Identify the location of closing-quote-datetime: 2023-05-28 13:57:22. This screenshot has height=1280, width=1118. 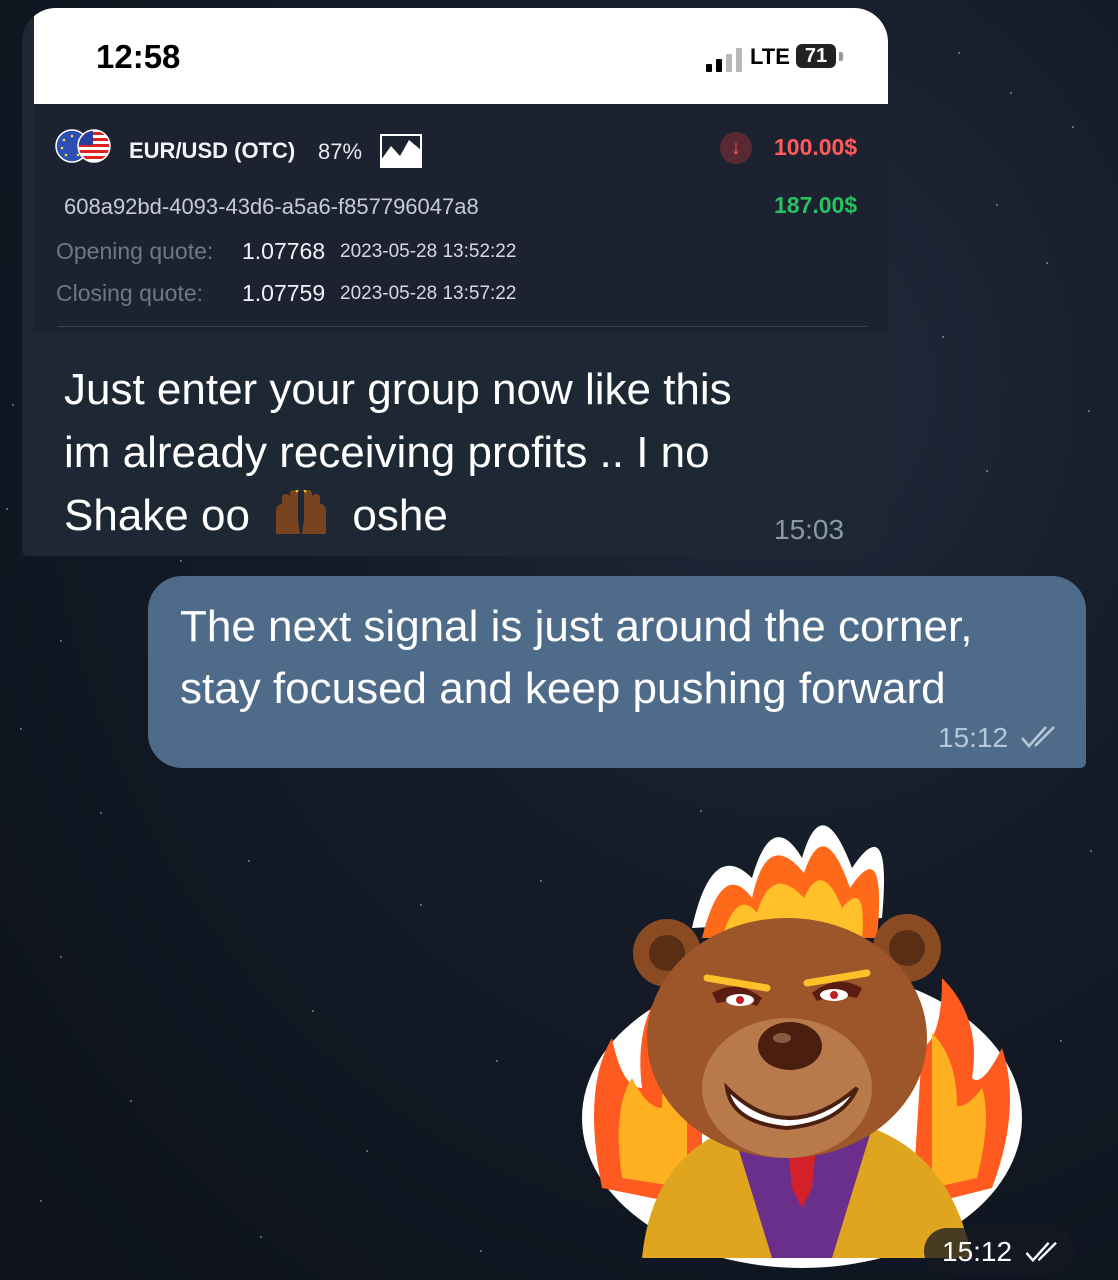
(428, 293).